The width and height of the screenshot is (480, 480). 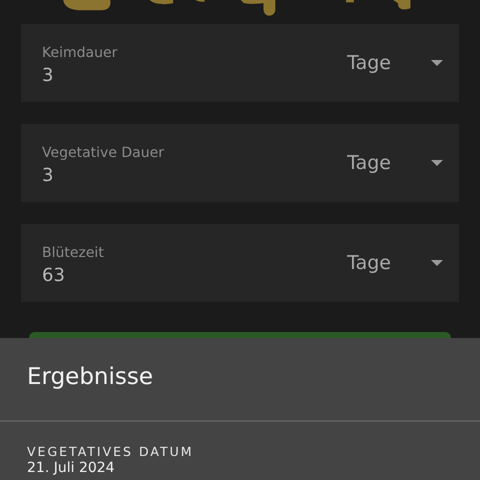 What do you see at coordinates (90, 377) in the screenshot?
I see `sheet-title: Ergebnisse` at bounding box center [90, 377].